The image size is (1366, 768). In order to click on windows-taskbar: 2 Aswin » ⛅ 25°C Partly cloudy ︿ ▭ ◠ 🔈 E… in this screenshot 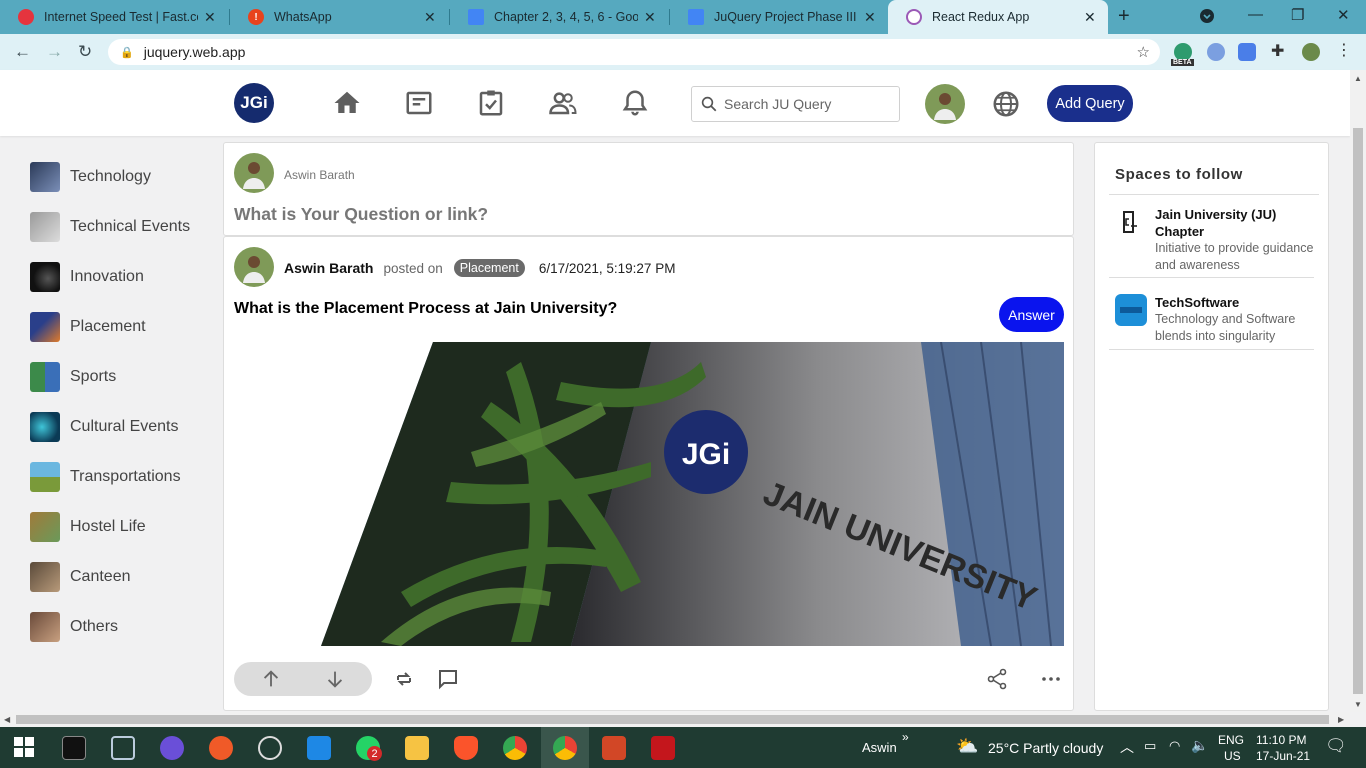, I will do `click(683, 747)`.